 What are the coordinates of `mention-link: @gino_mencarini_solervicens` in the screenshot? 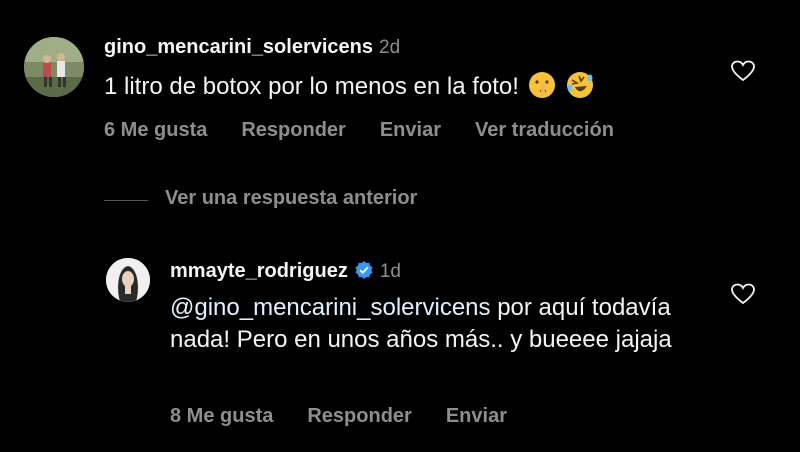 It's located at (330, 307).